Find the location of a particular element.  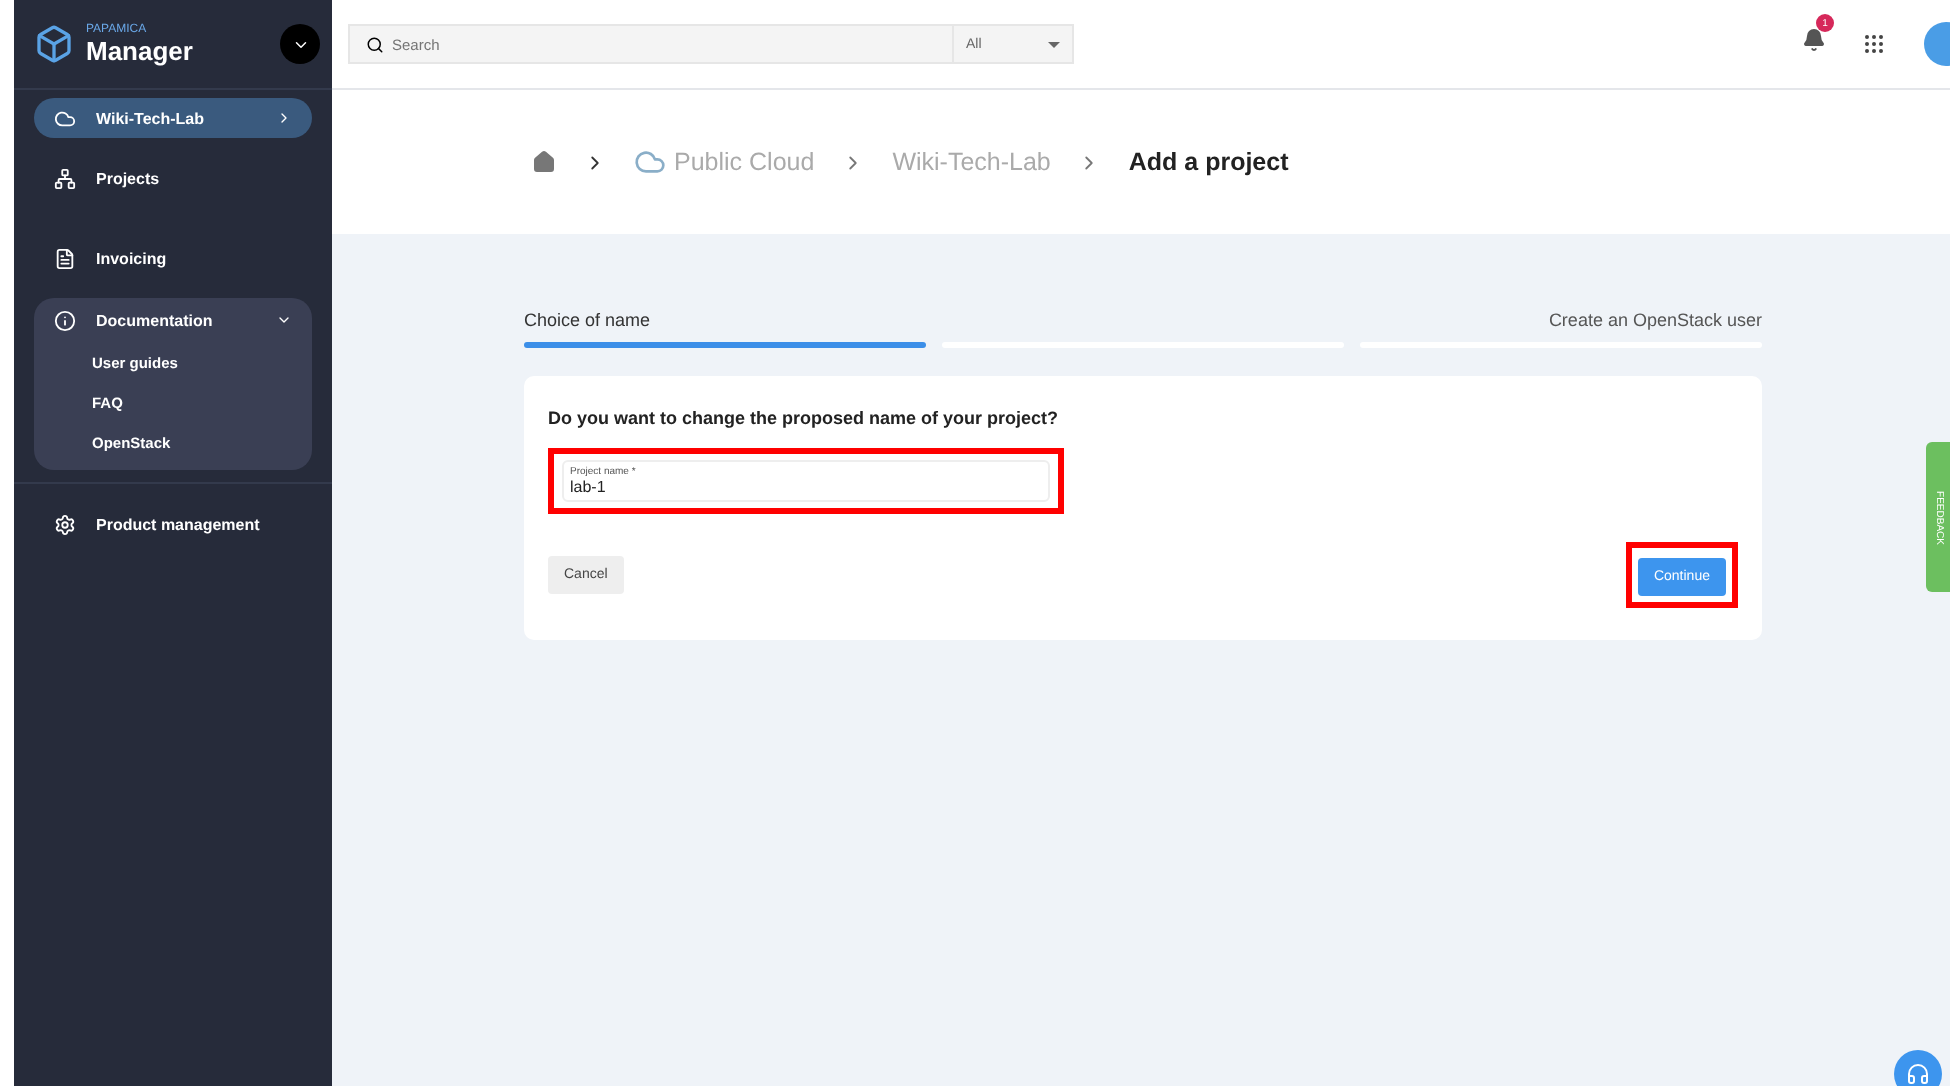

support-button is located at coordinates (1918, 1068).